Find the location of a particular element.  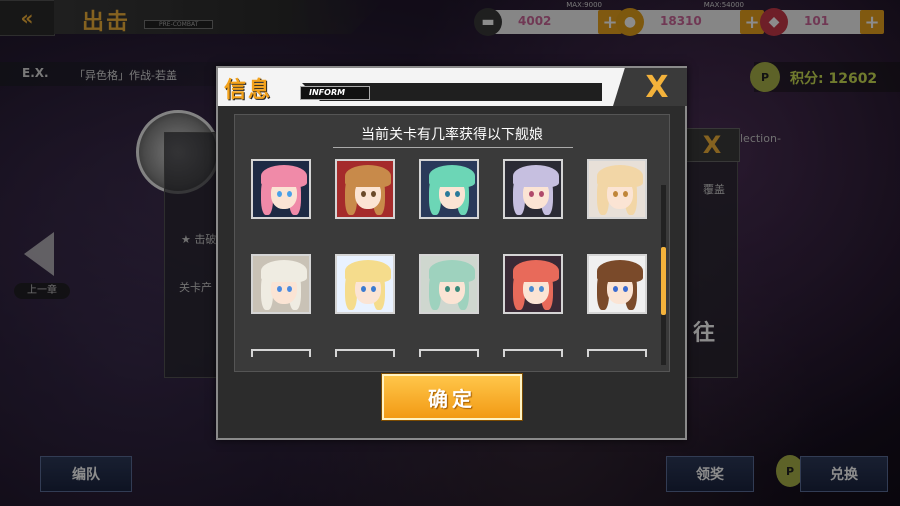

close-button: X is located at coordinates (650, 87).